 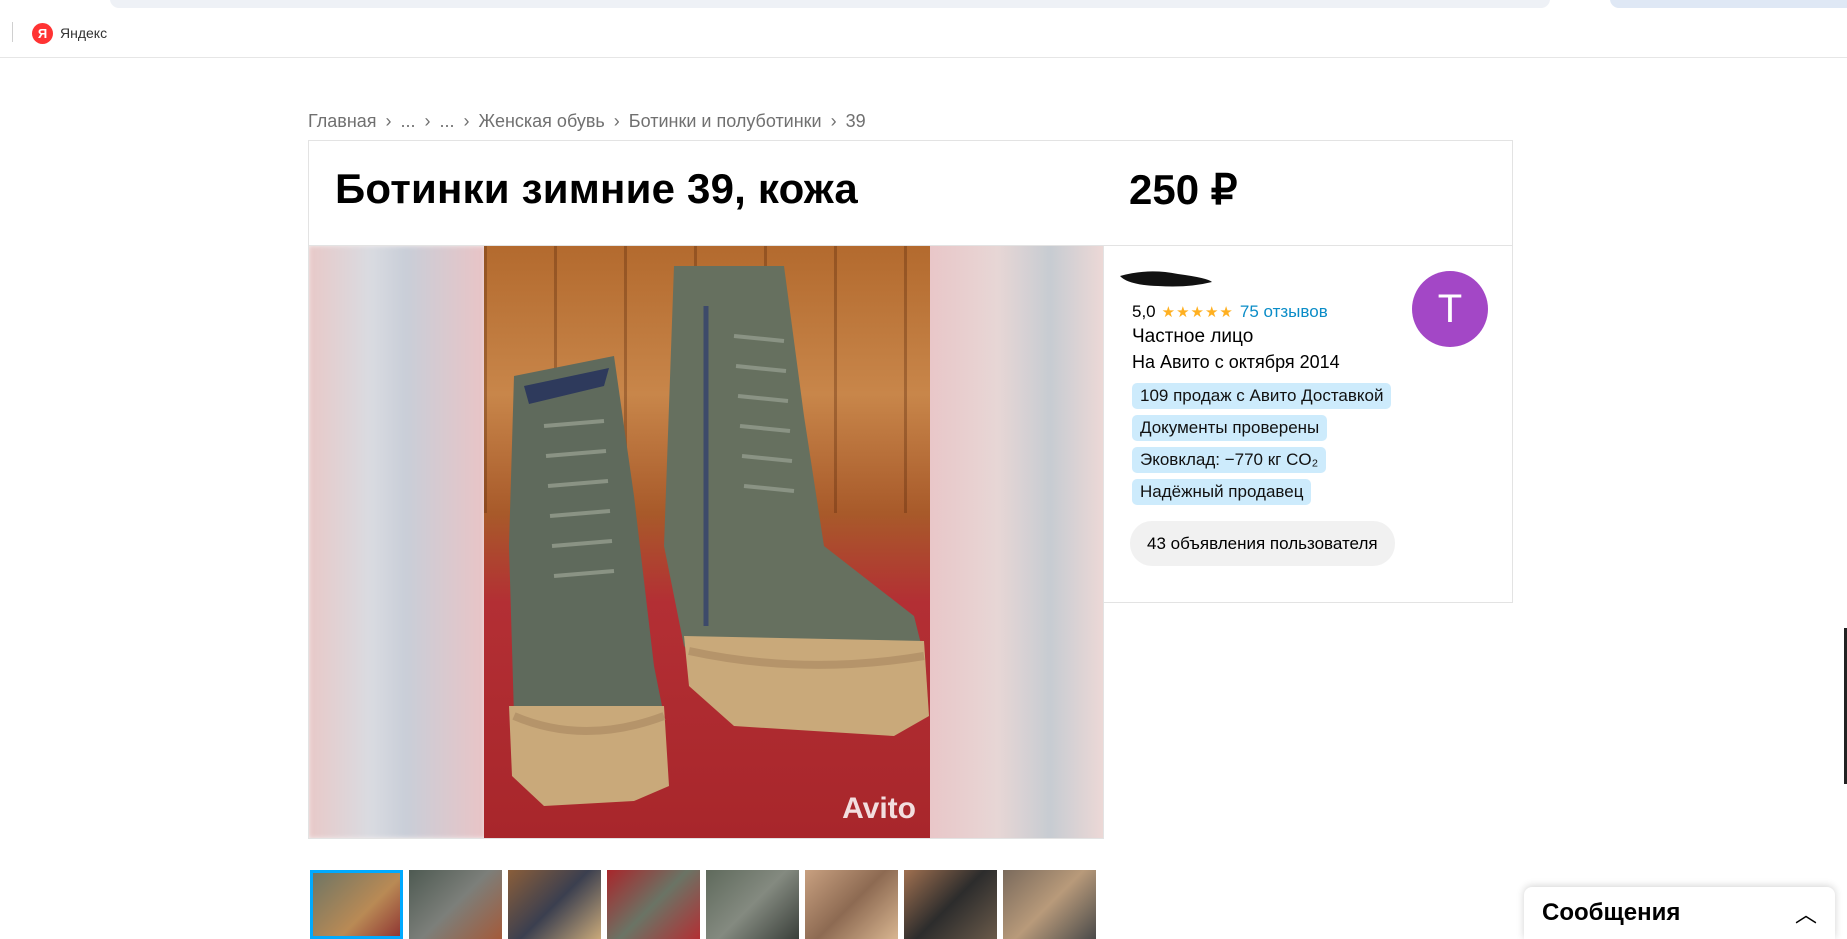 What do you see at coordinates (1611, 912) in the screenshot?
I see `messages-title: Сообщения` at bounding box center [1611, 912].